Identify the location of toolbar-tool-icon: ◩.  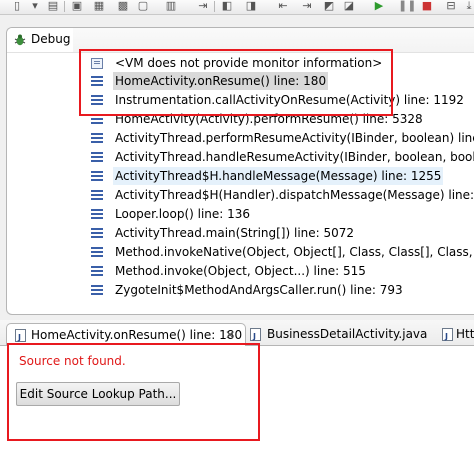
(329, 6).